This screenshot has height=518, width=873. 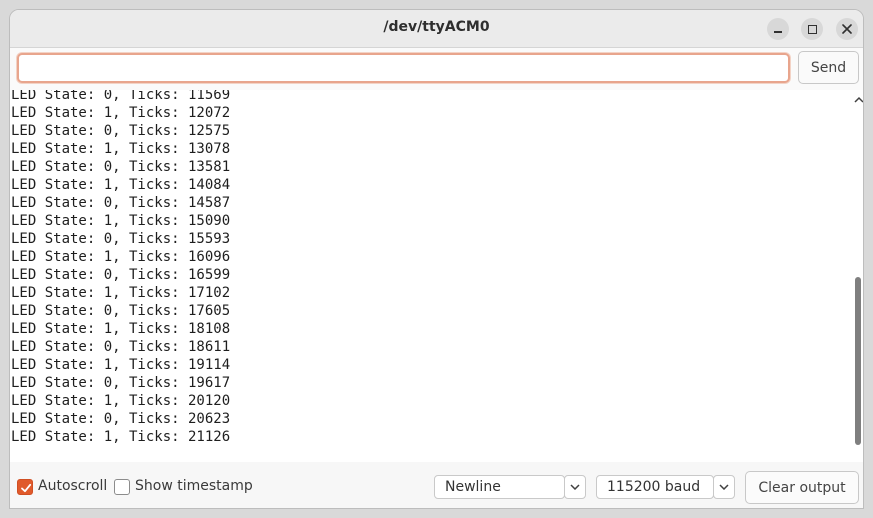 I want to click on output-line: LED State: 1, Ticks: 20120, so click(x=121, y=401).